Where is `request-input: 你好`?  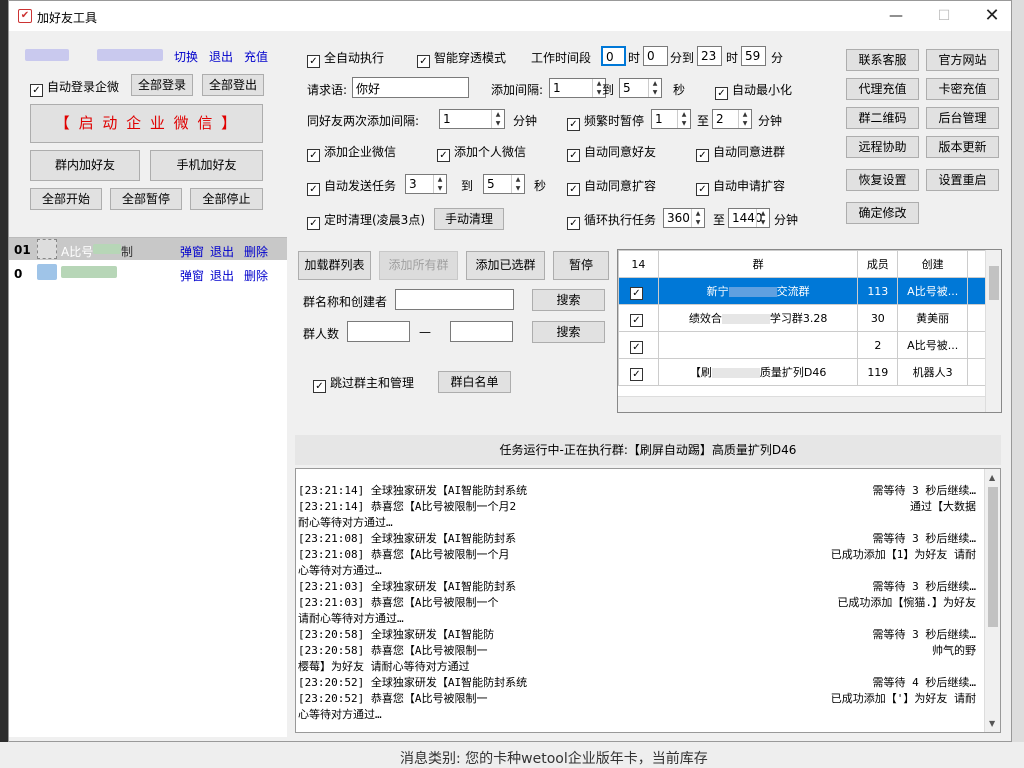 request-input: 你好 is located at coordinates (410, 87).